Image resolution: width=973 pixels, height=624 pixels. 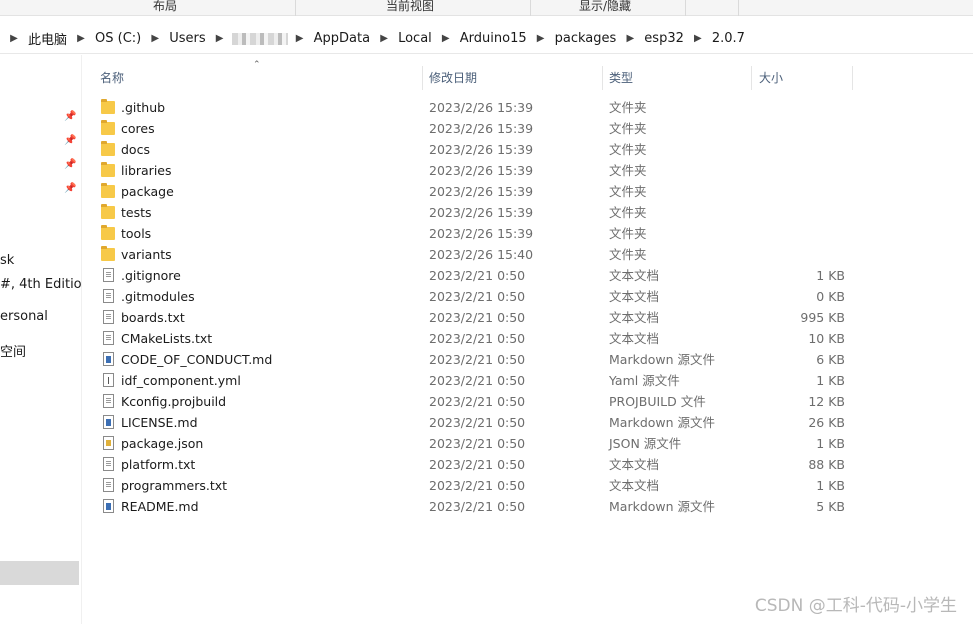 I want to click on file-name: tests, so click(x=136, y=212).